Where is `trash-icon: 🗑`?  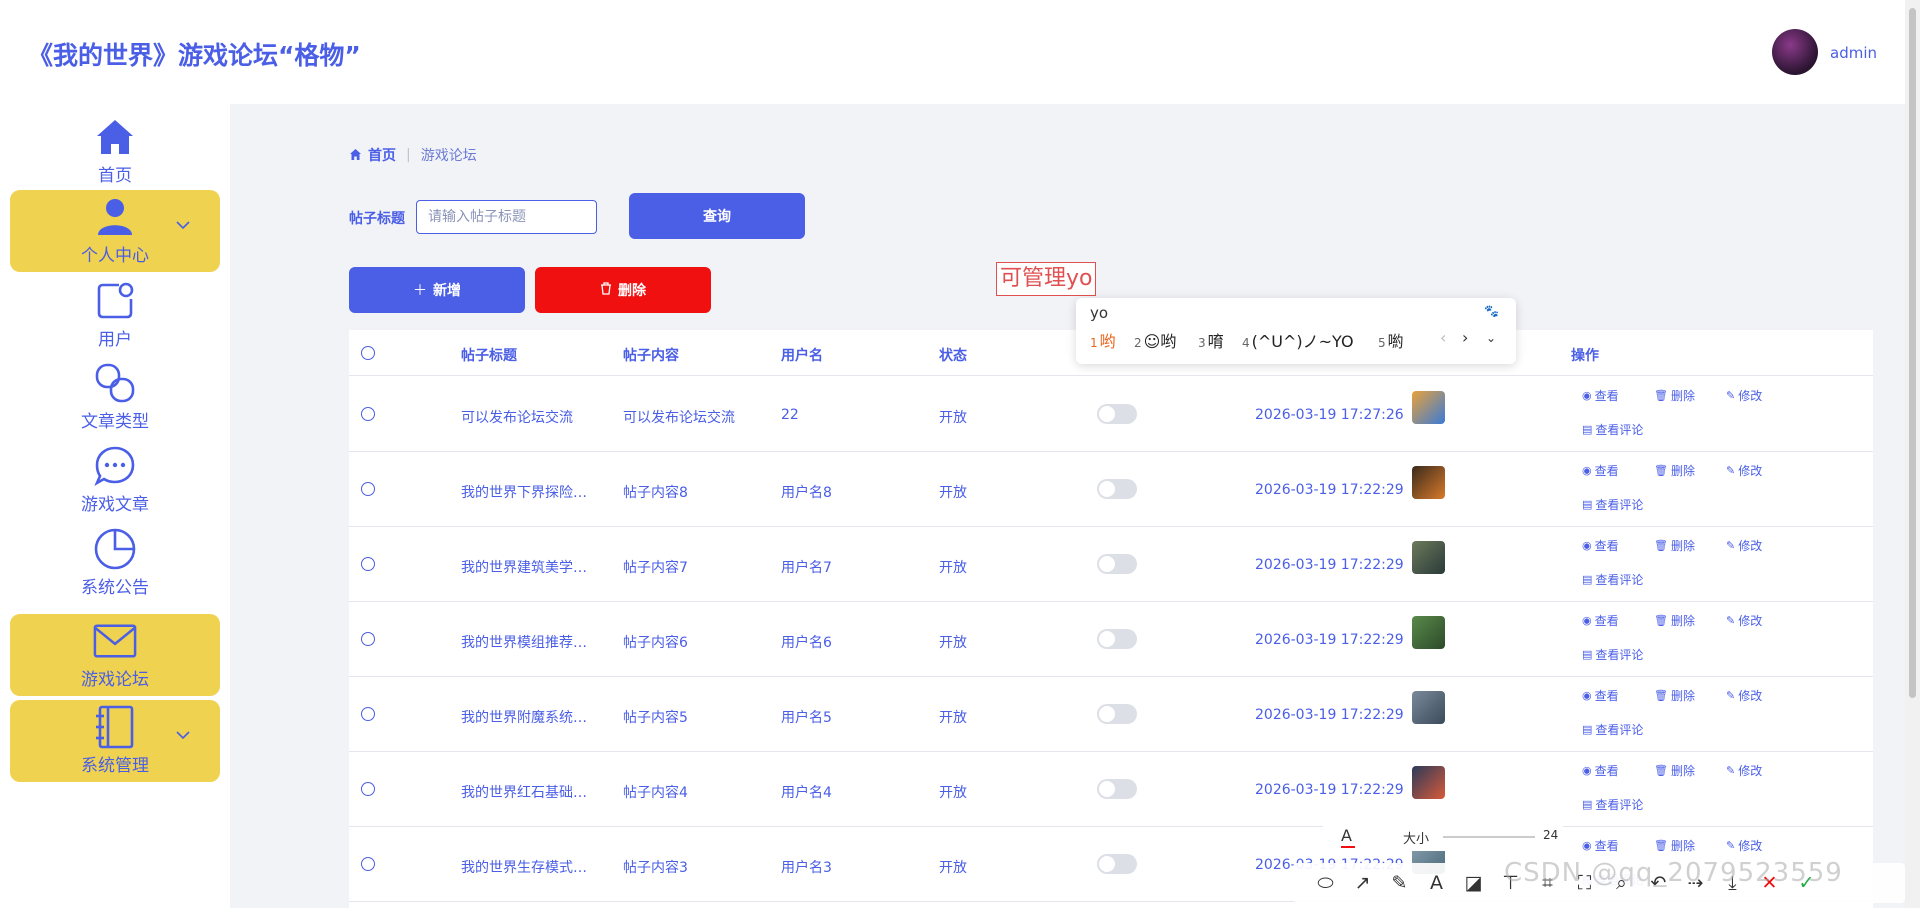 trash-icon: 🗑 is located at coordinates (1661, 470).